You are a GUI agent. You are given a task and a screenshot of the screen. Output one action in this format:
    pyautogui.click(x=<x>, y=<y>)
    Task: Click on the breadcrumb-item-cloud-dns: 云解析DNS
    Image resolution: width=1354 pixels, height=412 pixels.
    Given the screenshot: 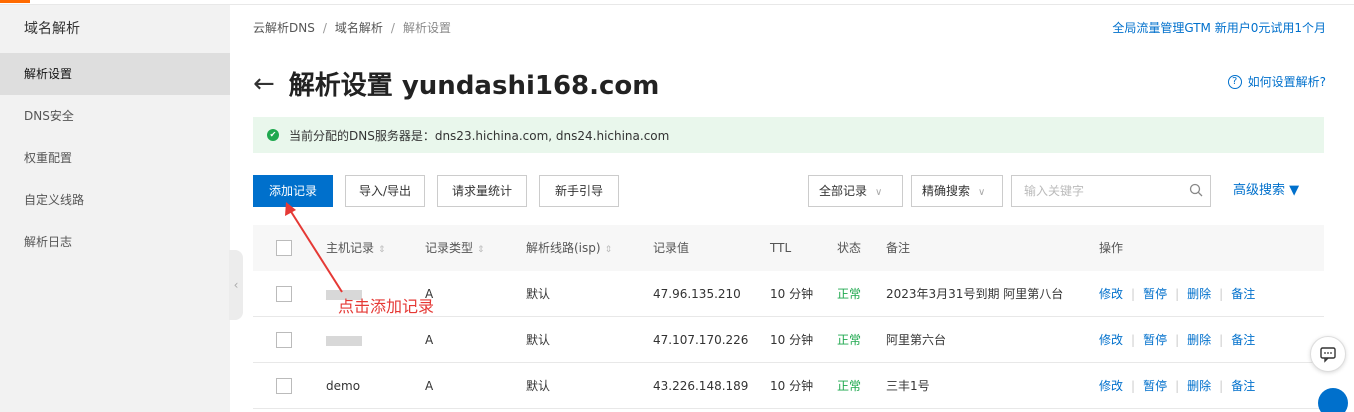 What is the action you would take?
    pyautogui.click(x=284, y=28)
    